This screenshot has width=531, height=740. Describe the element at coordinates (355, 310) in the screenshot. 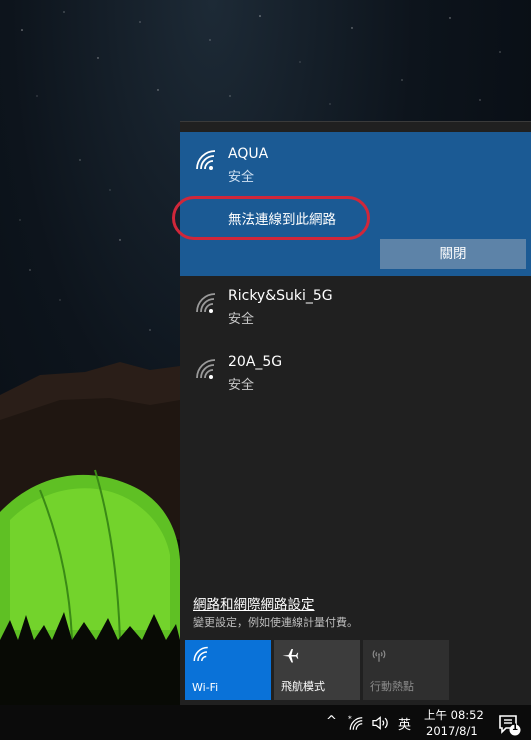

I see `network-item-ricky-suki-5g: Ricky&Suki_5G 安全` at that location.